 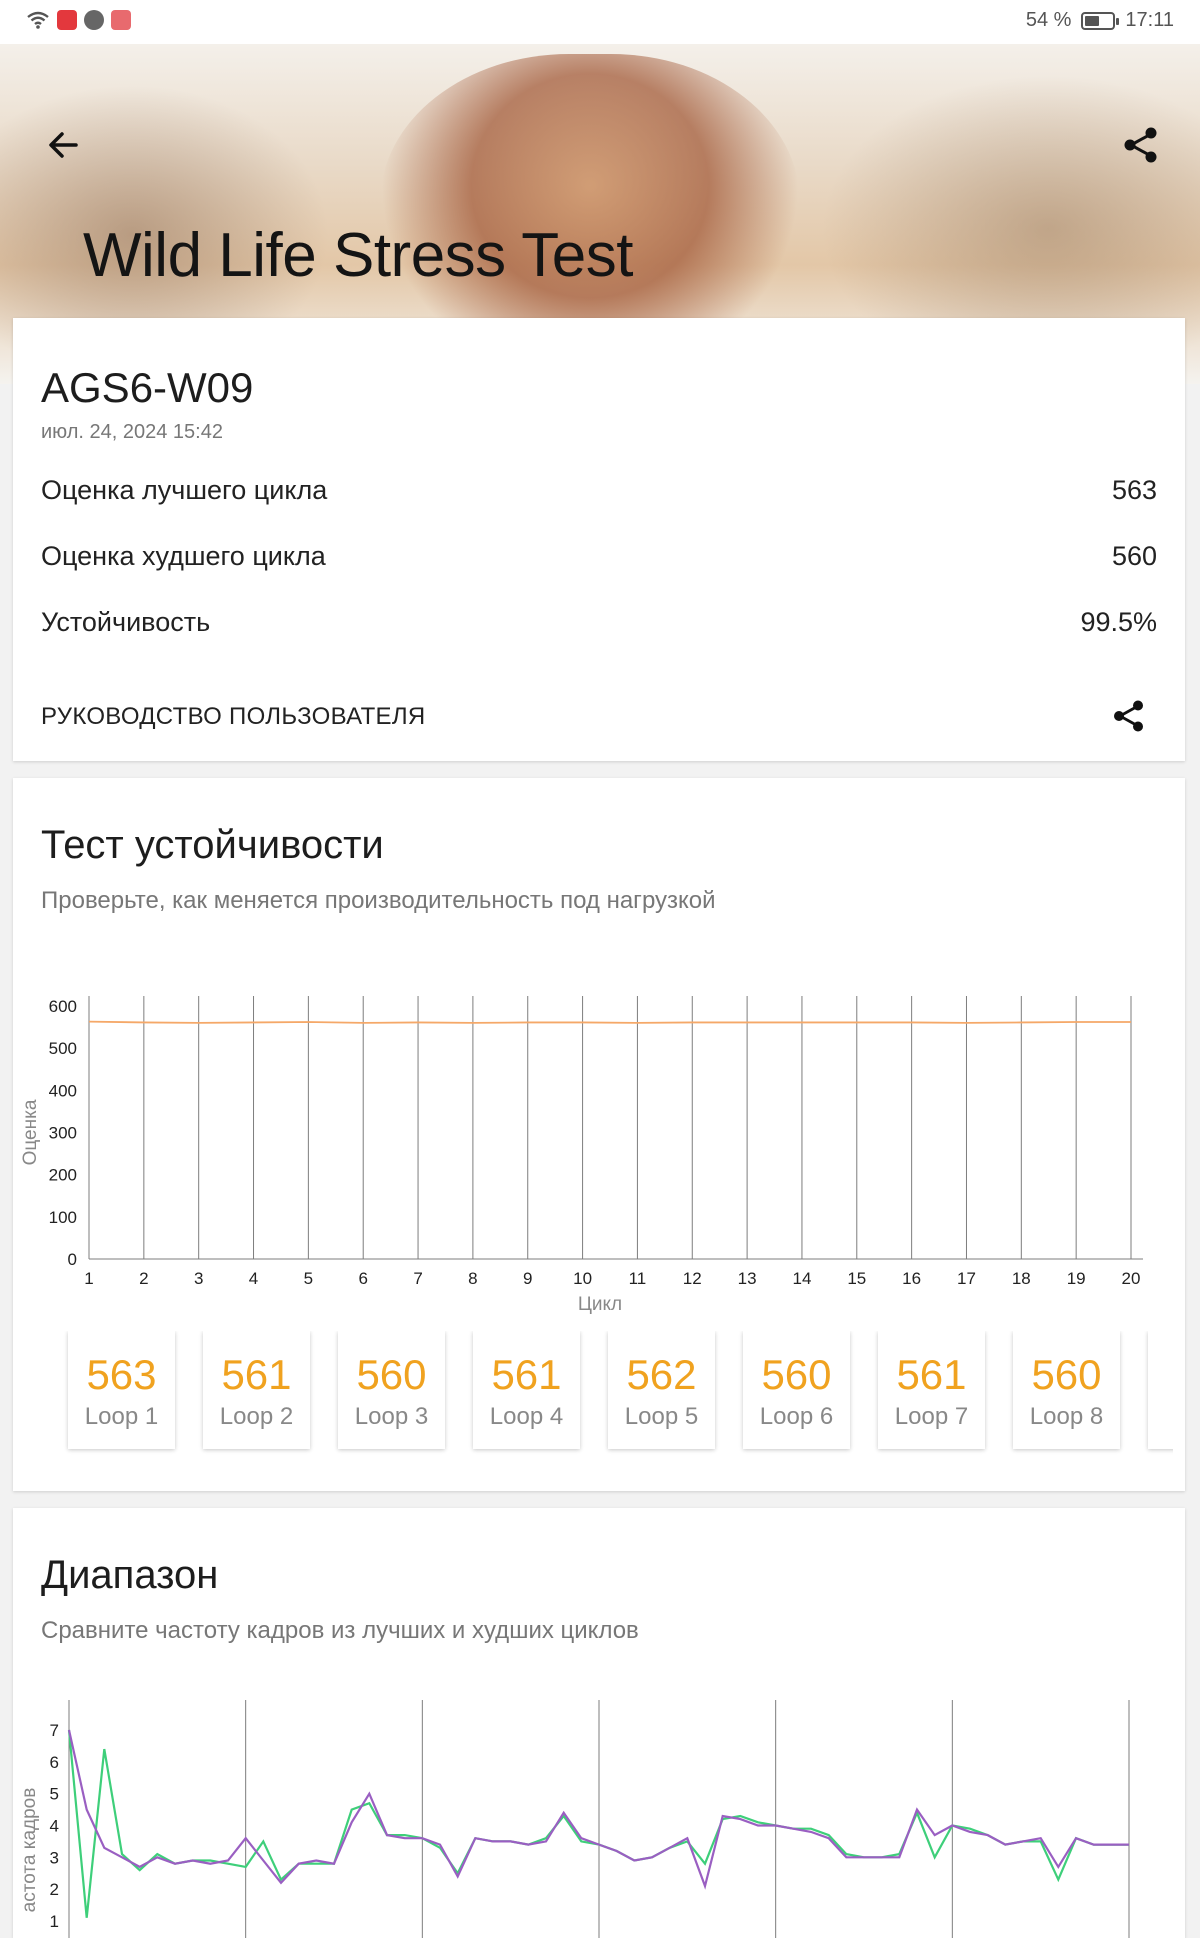 I want to click on loop-label: Loop 1, so click(x=121, y=1416).